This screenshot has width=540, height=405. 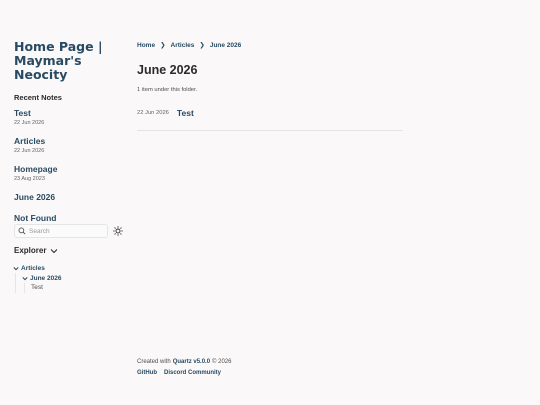 I want to click on recent-note-title: Not Found, so click(x=70, y=218).